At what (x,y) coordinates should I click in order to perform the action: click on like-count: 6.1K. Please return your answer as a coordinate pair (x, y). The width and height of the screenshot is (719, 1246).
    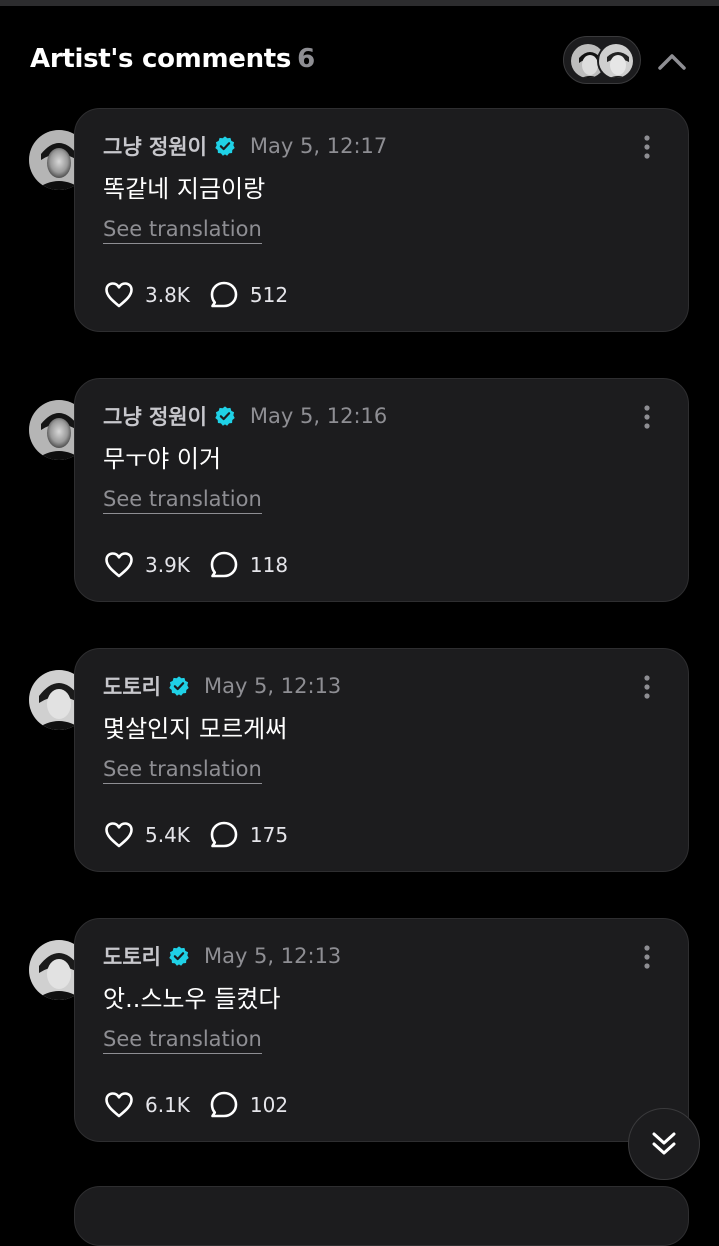
    Looking at the image, I should click on (167, 1105).